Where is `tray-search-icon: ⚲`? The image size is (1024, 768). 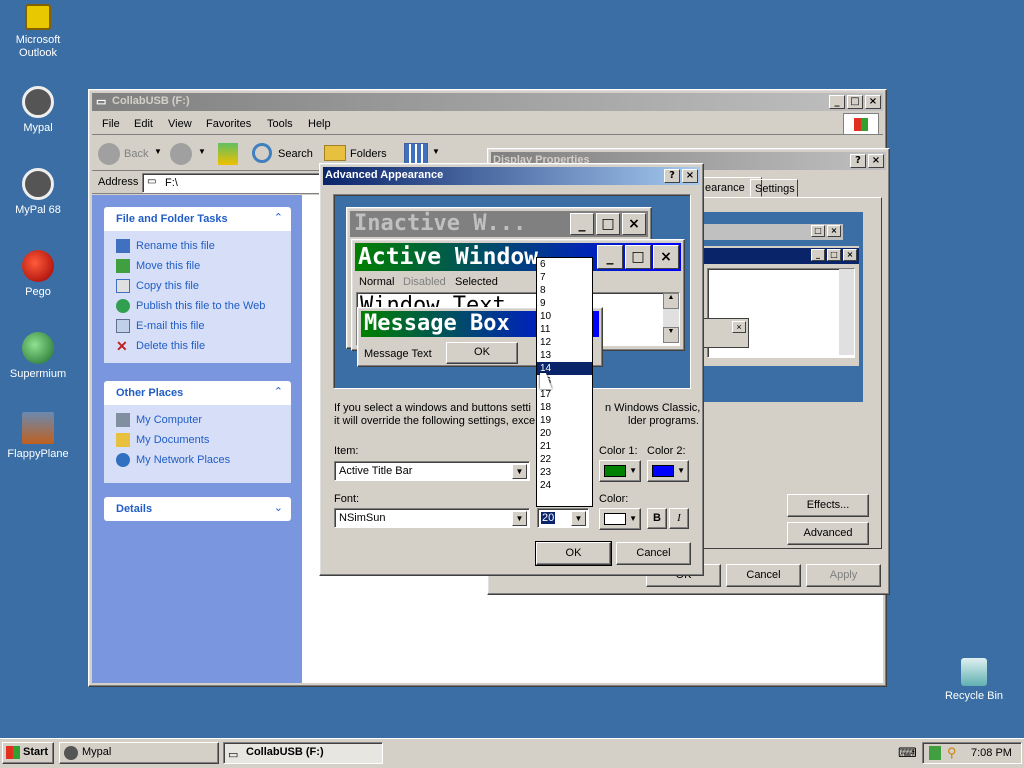 tray-search-icon: ⚲ is located at coordinates (952, 753).